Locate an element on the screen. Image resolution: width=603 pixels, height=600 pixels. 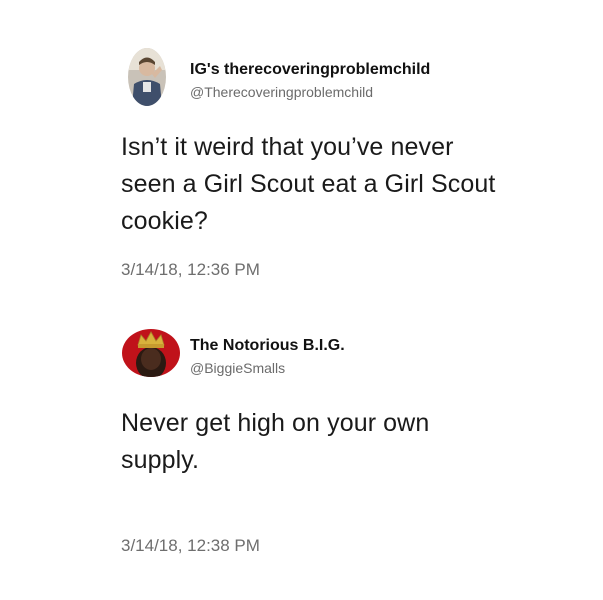
tweet-text-line: supply. is located at coordinates (160, 460).